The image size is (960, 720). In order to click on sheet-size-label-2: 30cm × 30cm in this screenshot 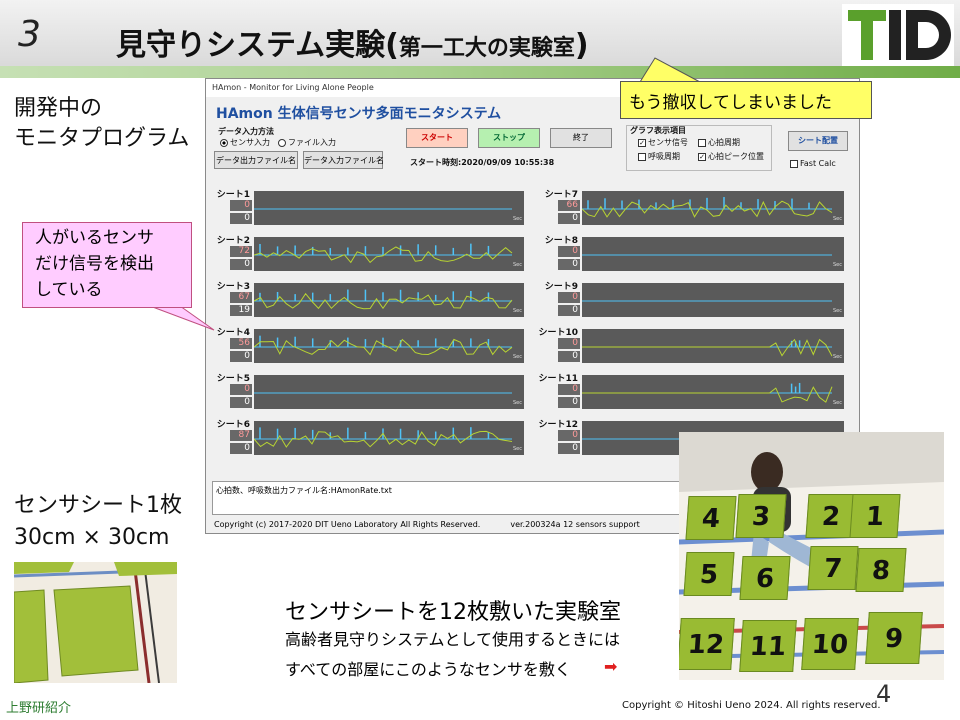, I will do `click(92, 537)`.